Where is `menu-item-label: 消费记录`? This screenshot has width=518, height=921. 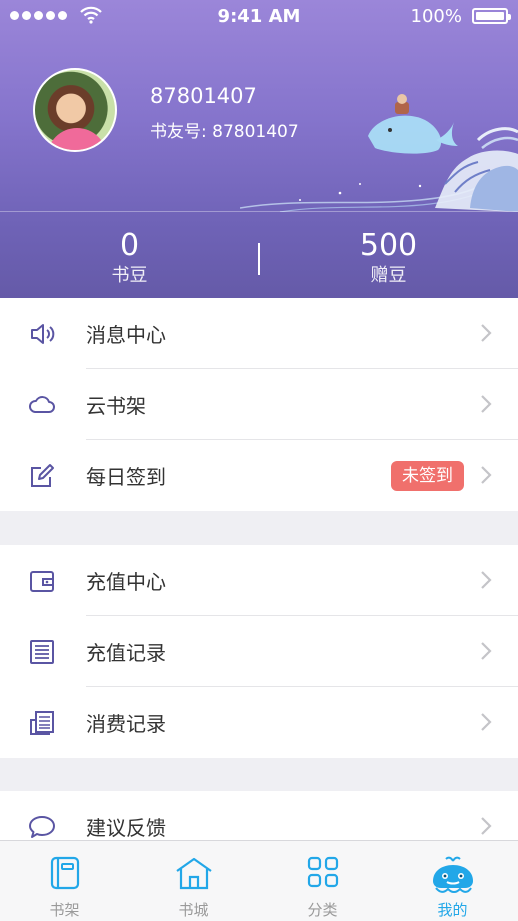
menu-item-label: 消费记录 is located at coordinates (126, 724).